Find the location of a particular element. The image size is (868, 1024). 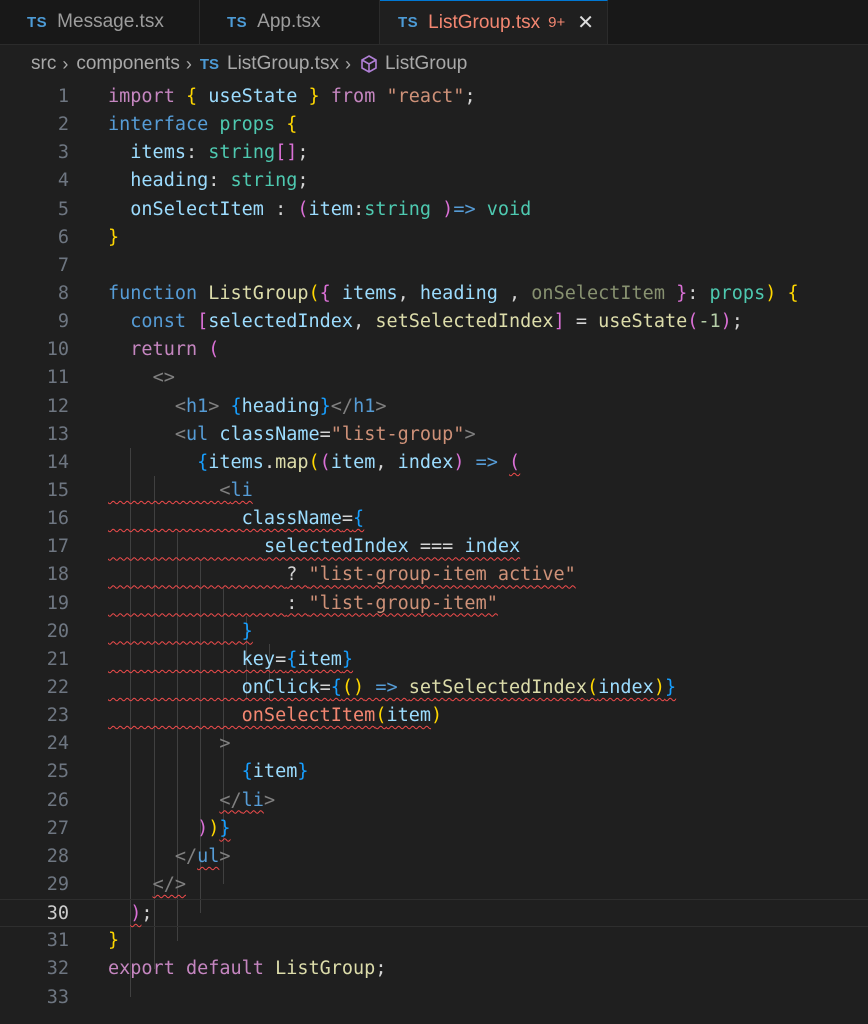

code-line: 3 items: string[]; is located at coordinates (434, 153).